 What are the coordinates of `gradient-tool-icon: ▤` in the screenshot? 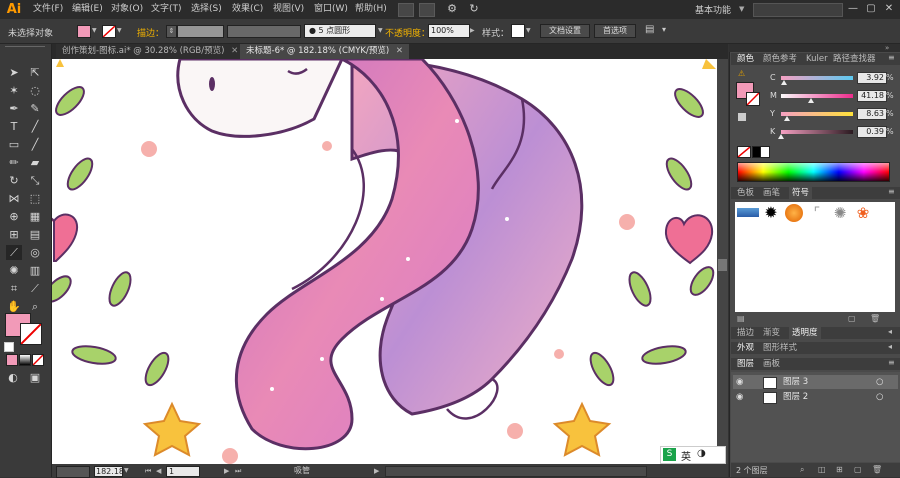 It's located at (35, 234).